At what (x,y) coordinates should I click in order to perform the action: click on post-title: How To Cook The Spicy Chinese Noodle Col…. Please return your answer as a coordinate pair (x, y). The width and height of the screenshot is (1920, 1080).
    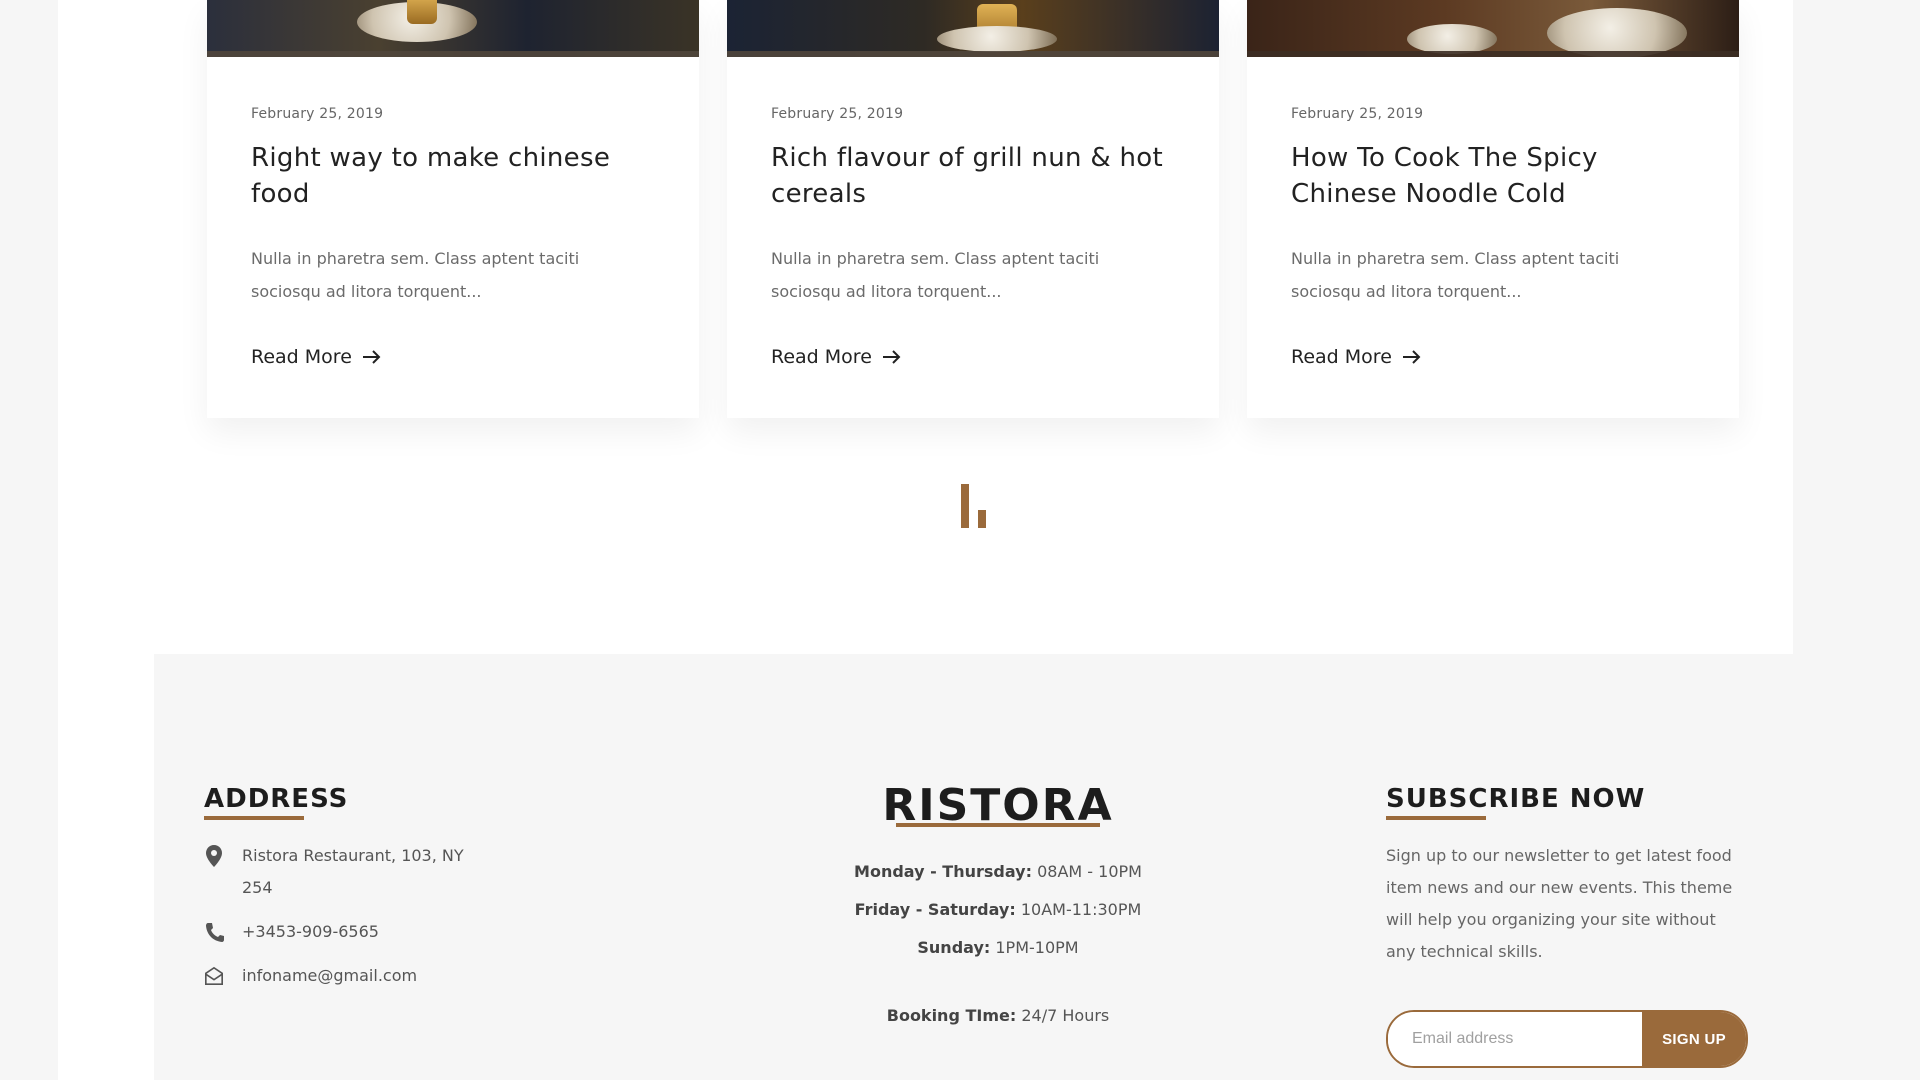
    Looking at the image, I should click on (1501, 176).